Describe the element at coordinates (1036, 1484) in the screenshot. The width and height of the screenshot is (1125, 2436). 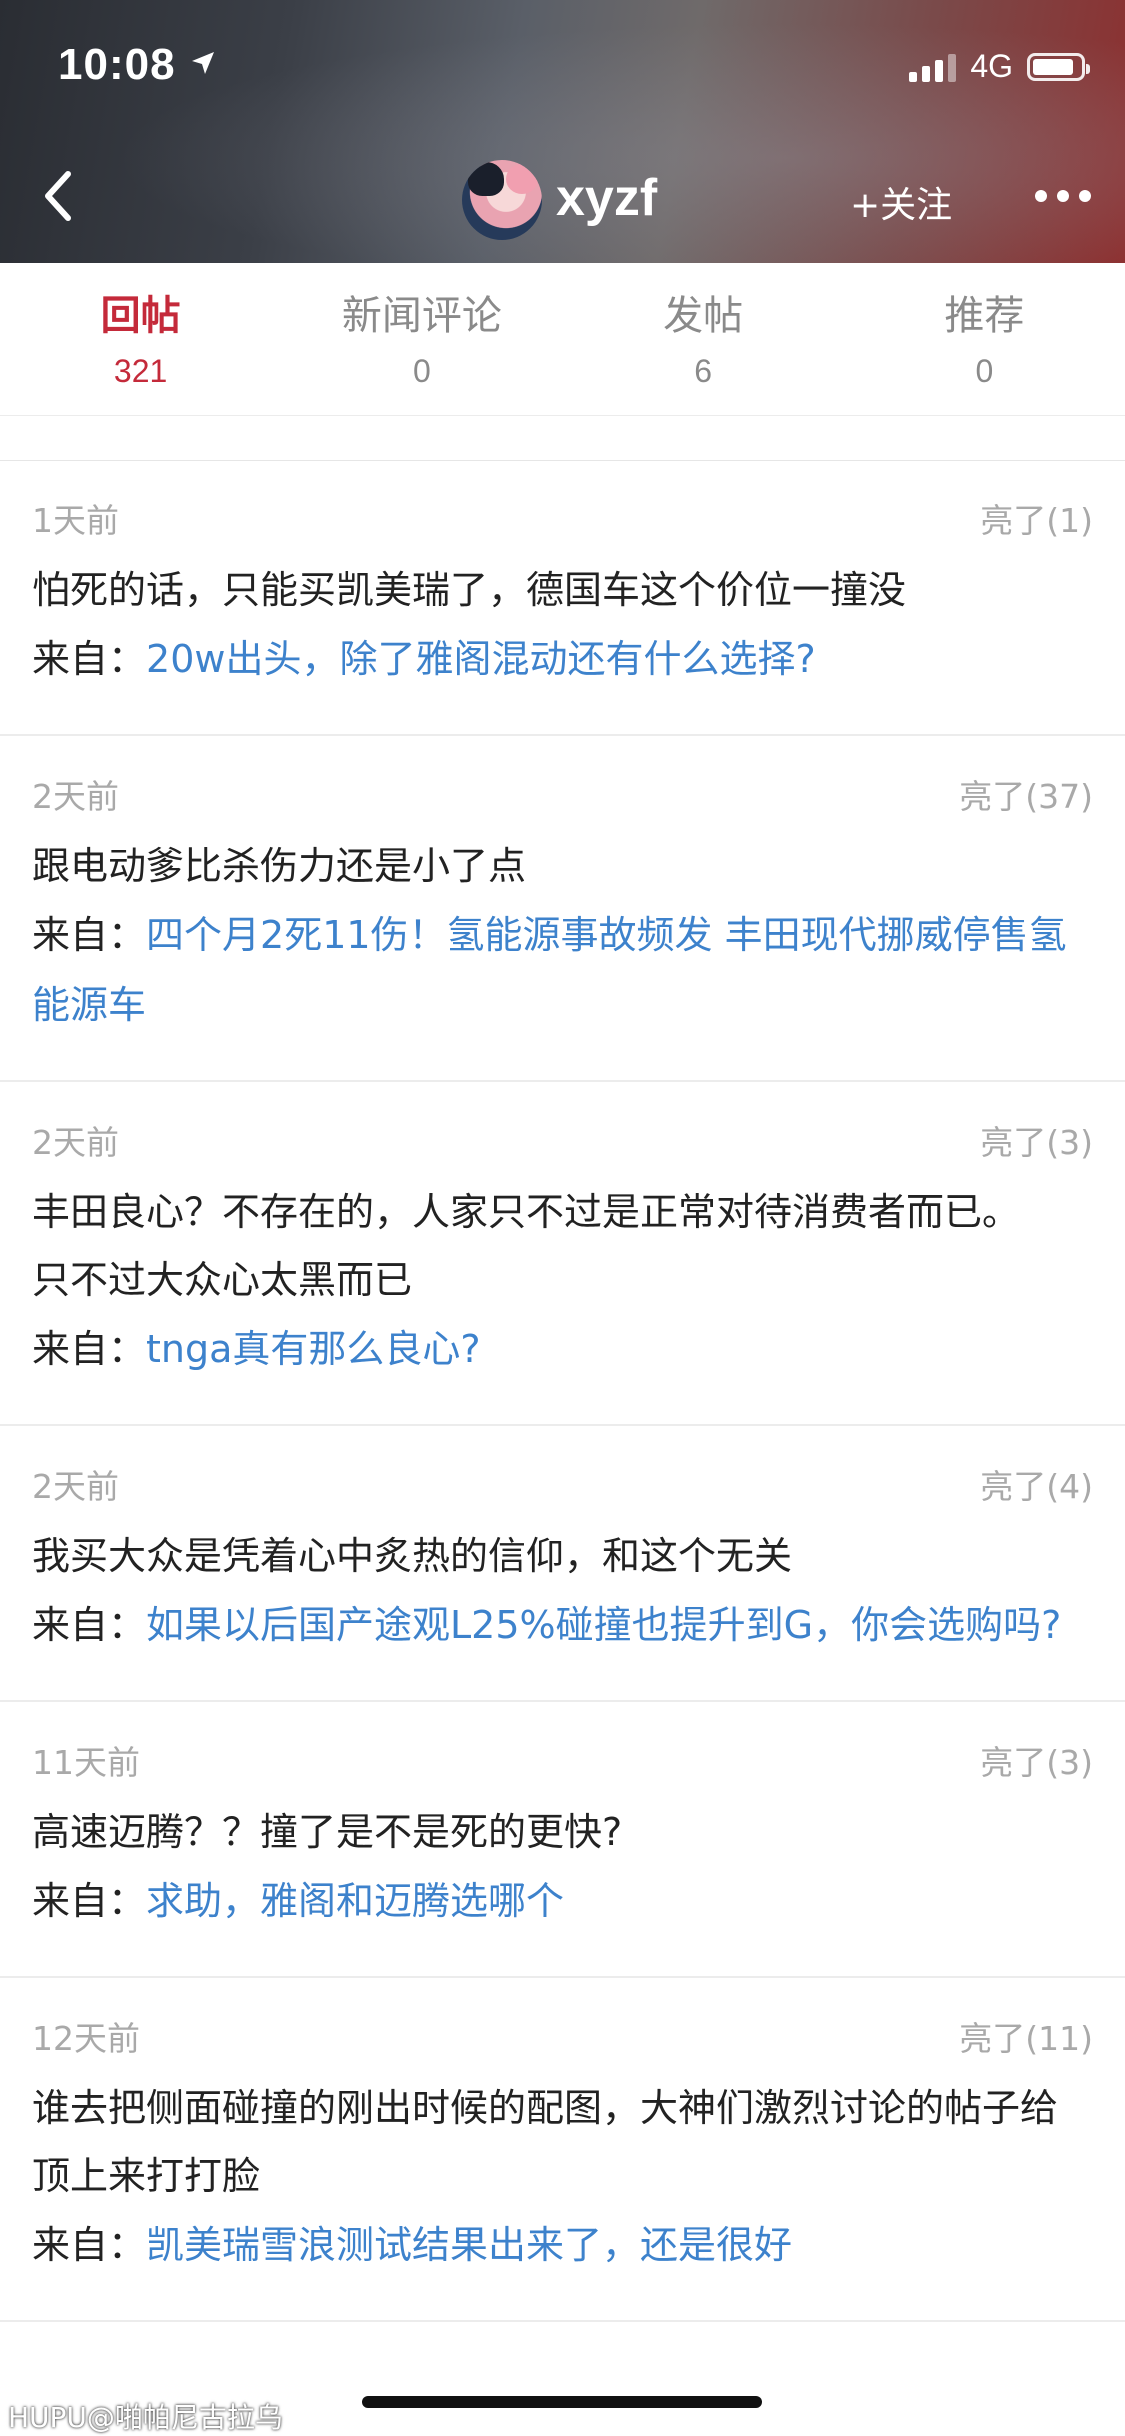
I see `likes-count: 亮了(4)` at that location.